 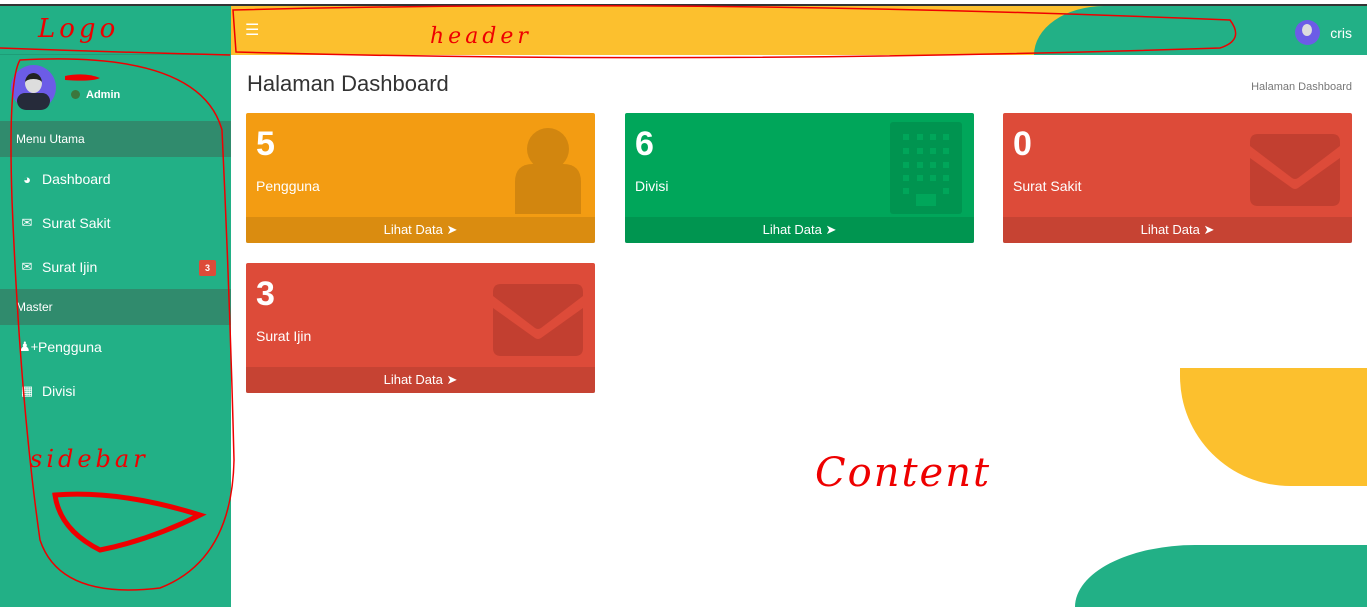 What do you see at coordinates (1177, 178) in the screenshot?
I see `stat-card-surat-sakit: 0 Surat Sakit Lihat Data ➤` at bounding box center [1177, 178].